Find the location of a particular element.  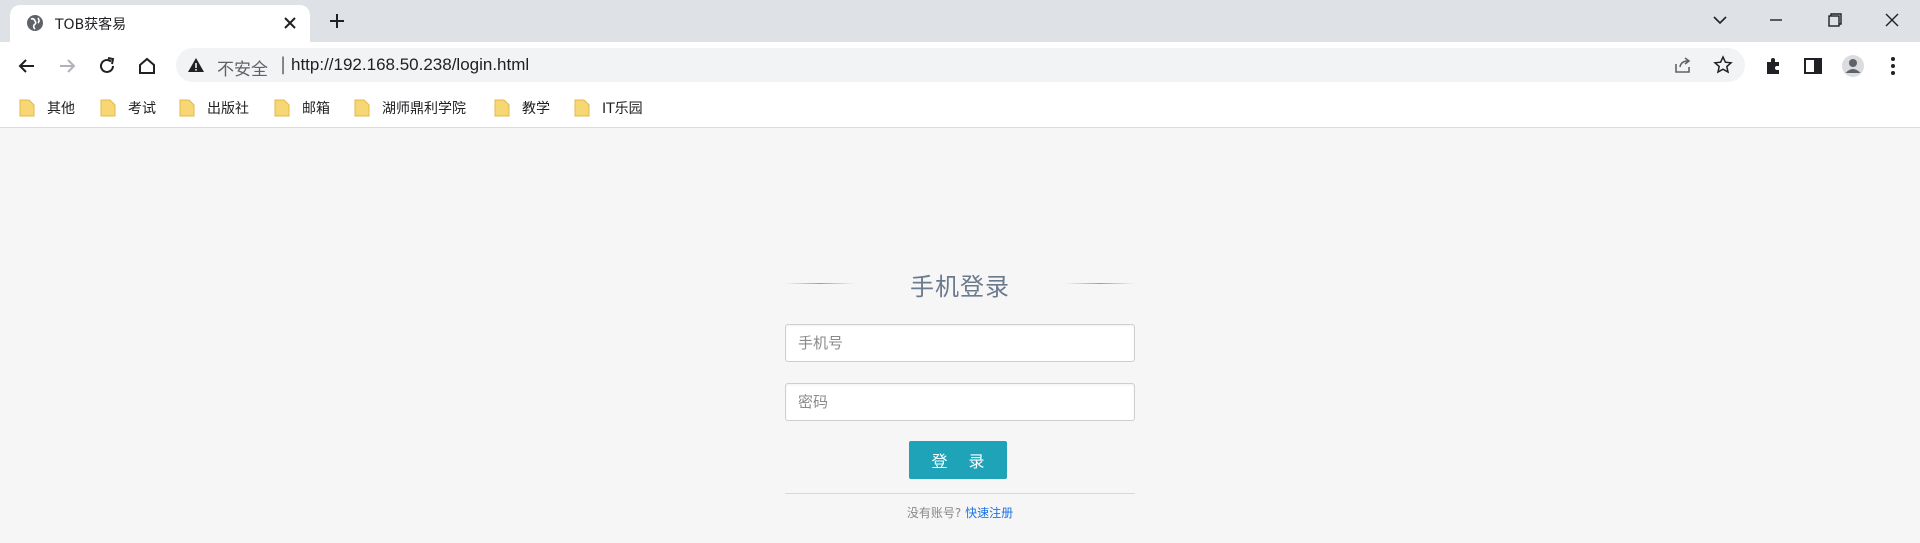

bookmark-folder: 邮箱 is located at coordinates (302, 108).